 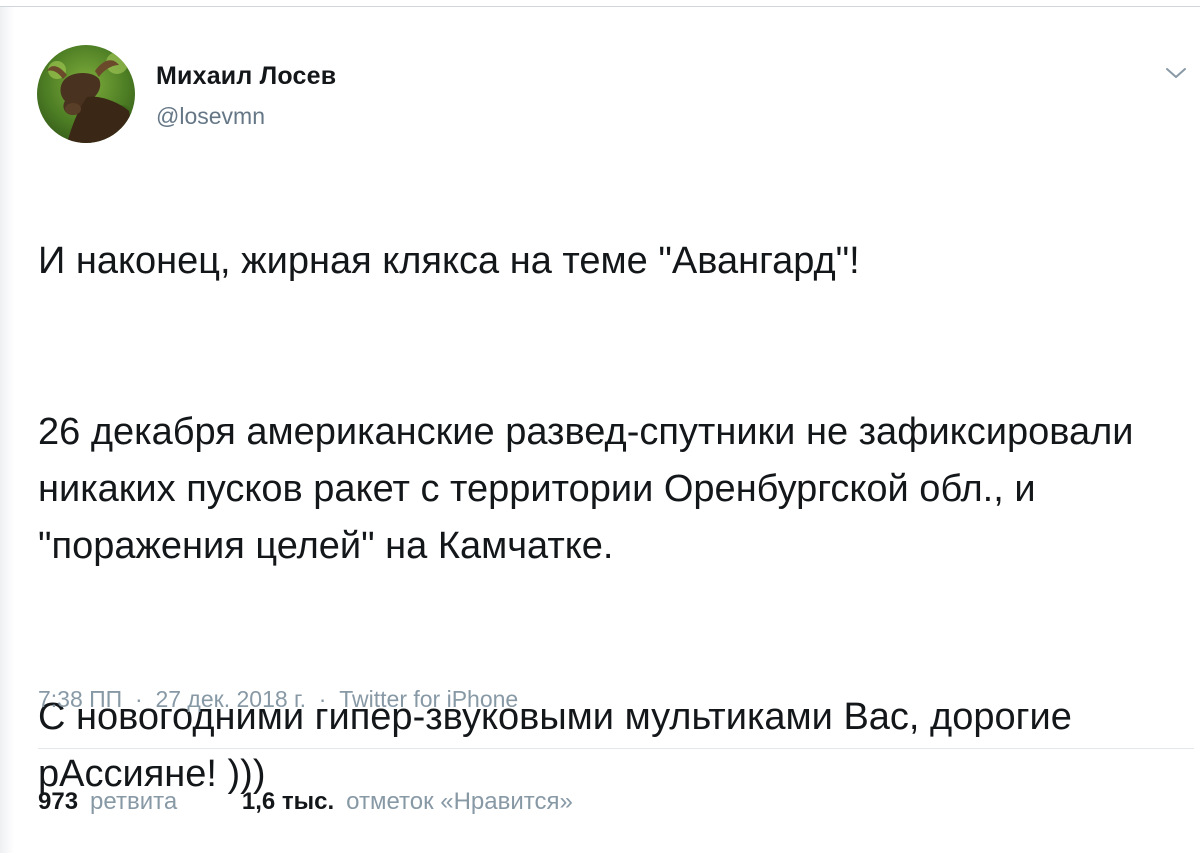 What do you see at coordinates (80, 699) in the screenshot?
I see `tweet-time: 7:38 ПП` at bounding box center [80, 699].